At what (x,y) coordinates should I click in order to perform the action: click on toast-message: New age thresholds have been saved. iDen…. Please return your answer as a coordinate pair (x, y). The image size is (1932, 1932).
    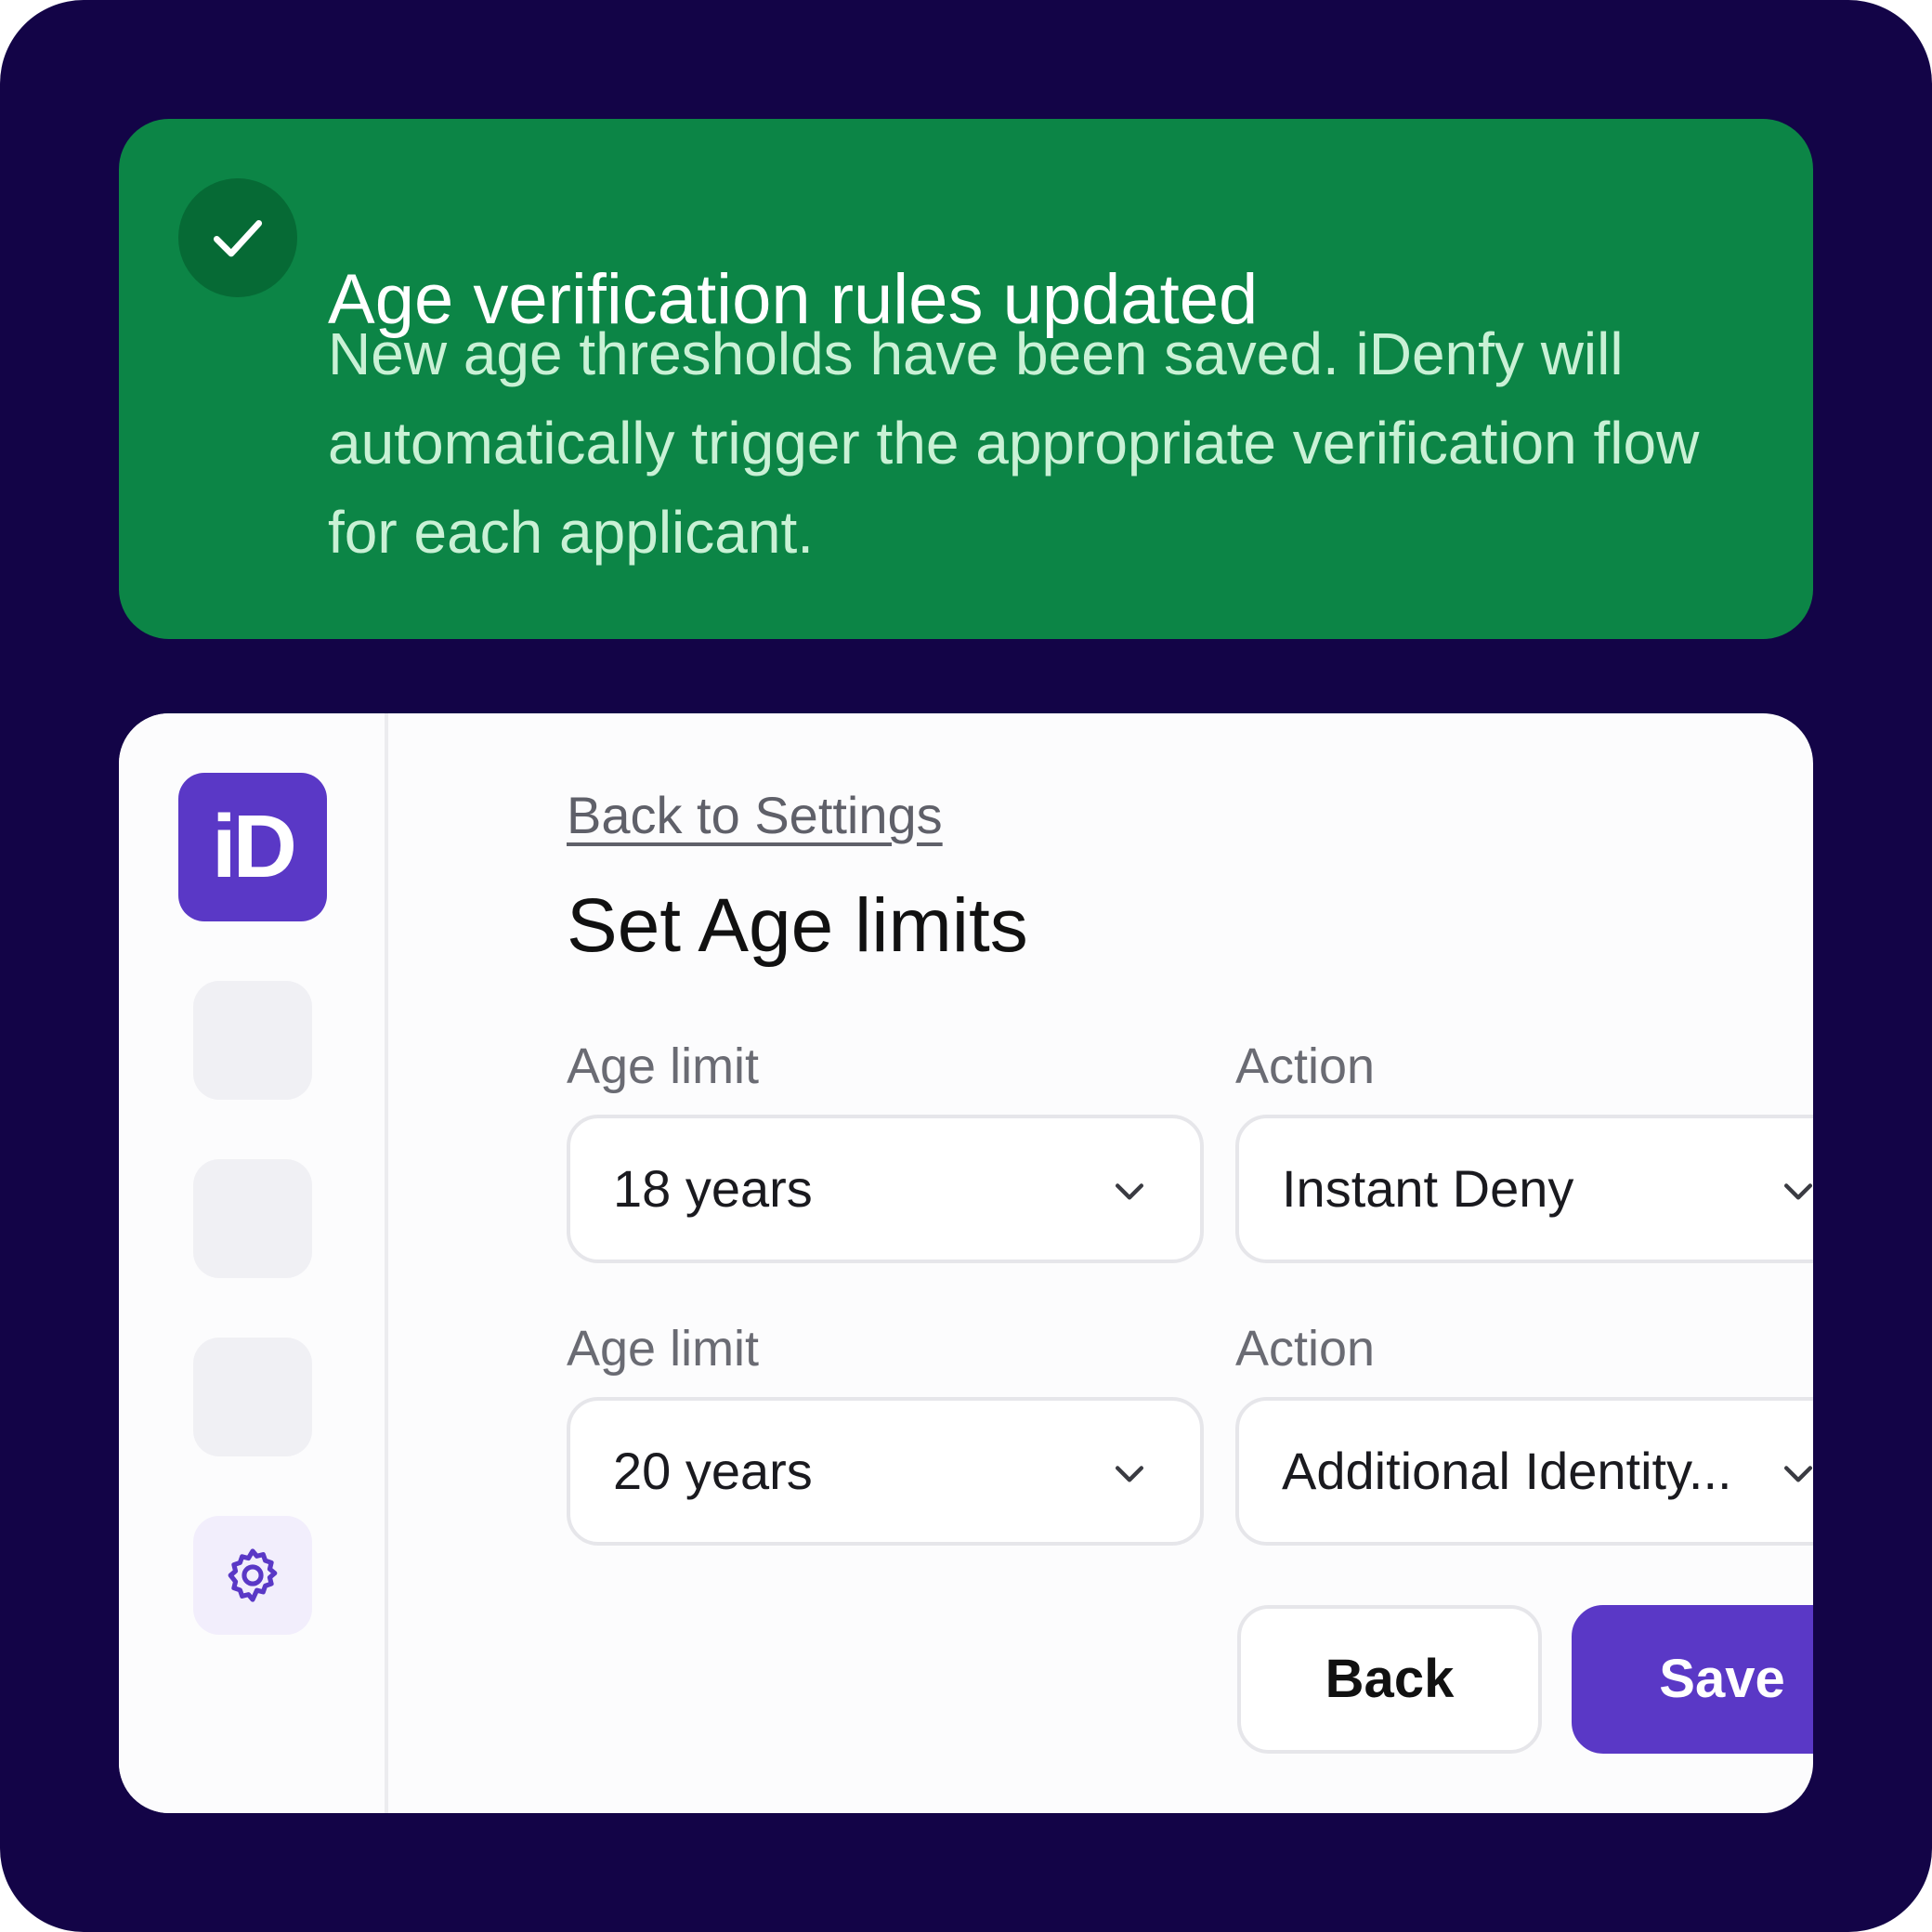
    Looking at the image, I should click on (1014, 443).